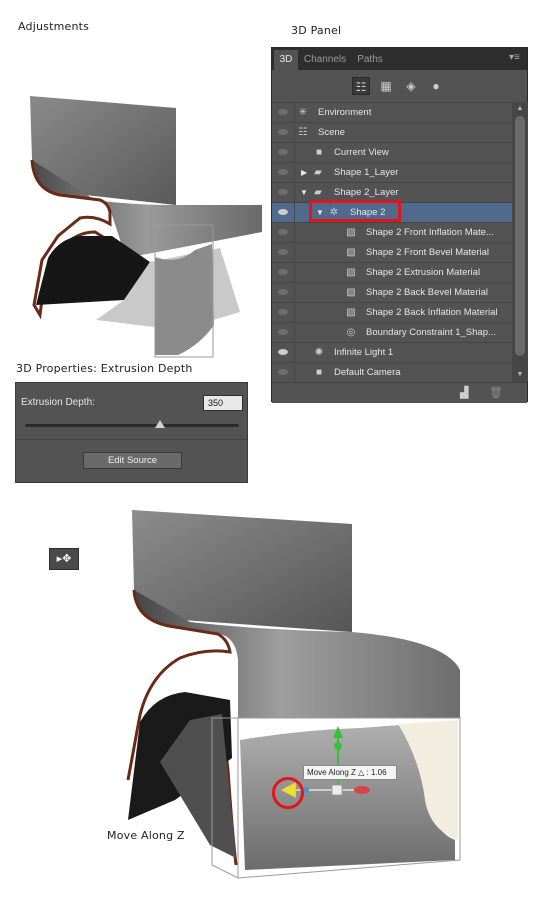 The image size is (540, 900). Describe the element at coordinates (361, 152) in the screenshot. I see `tree-row-label: Current View` at that location.